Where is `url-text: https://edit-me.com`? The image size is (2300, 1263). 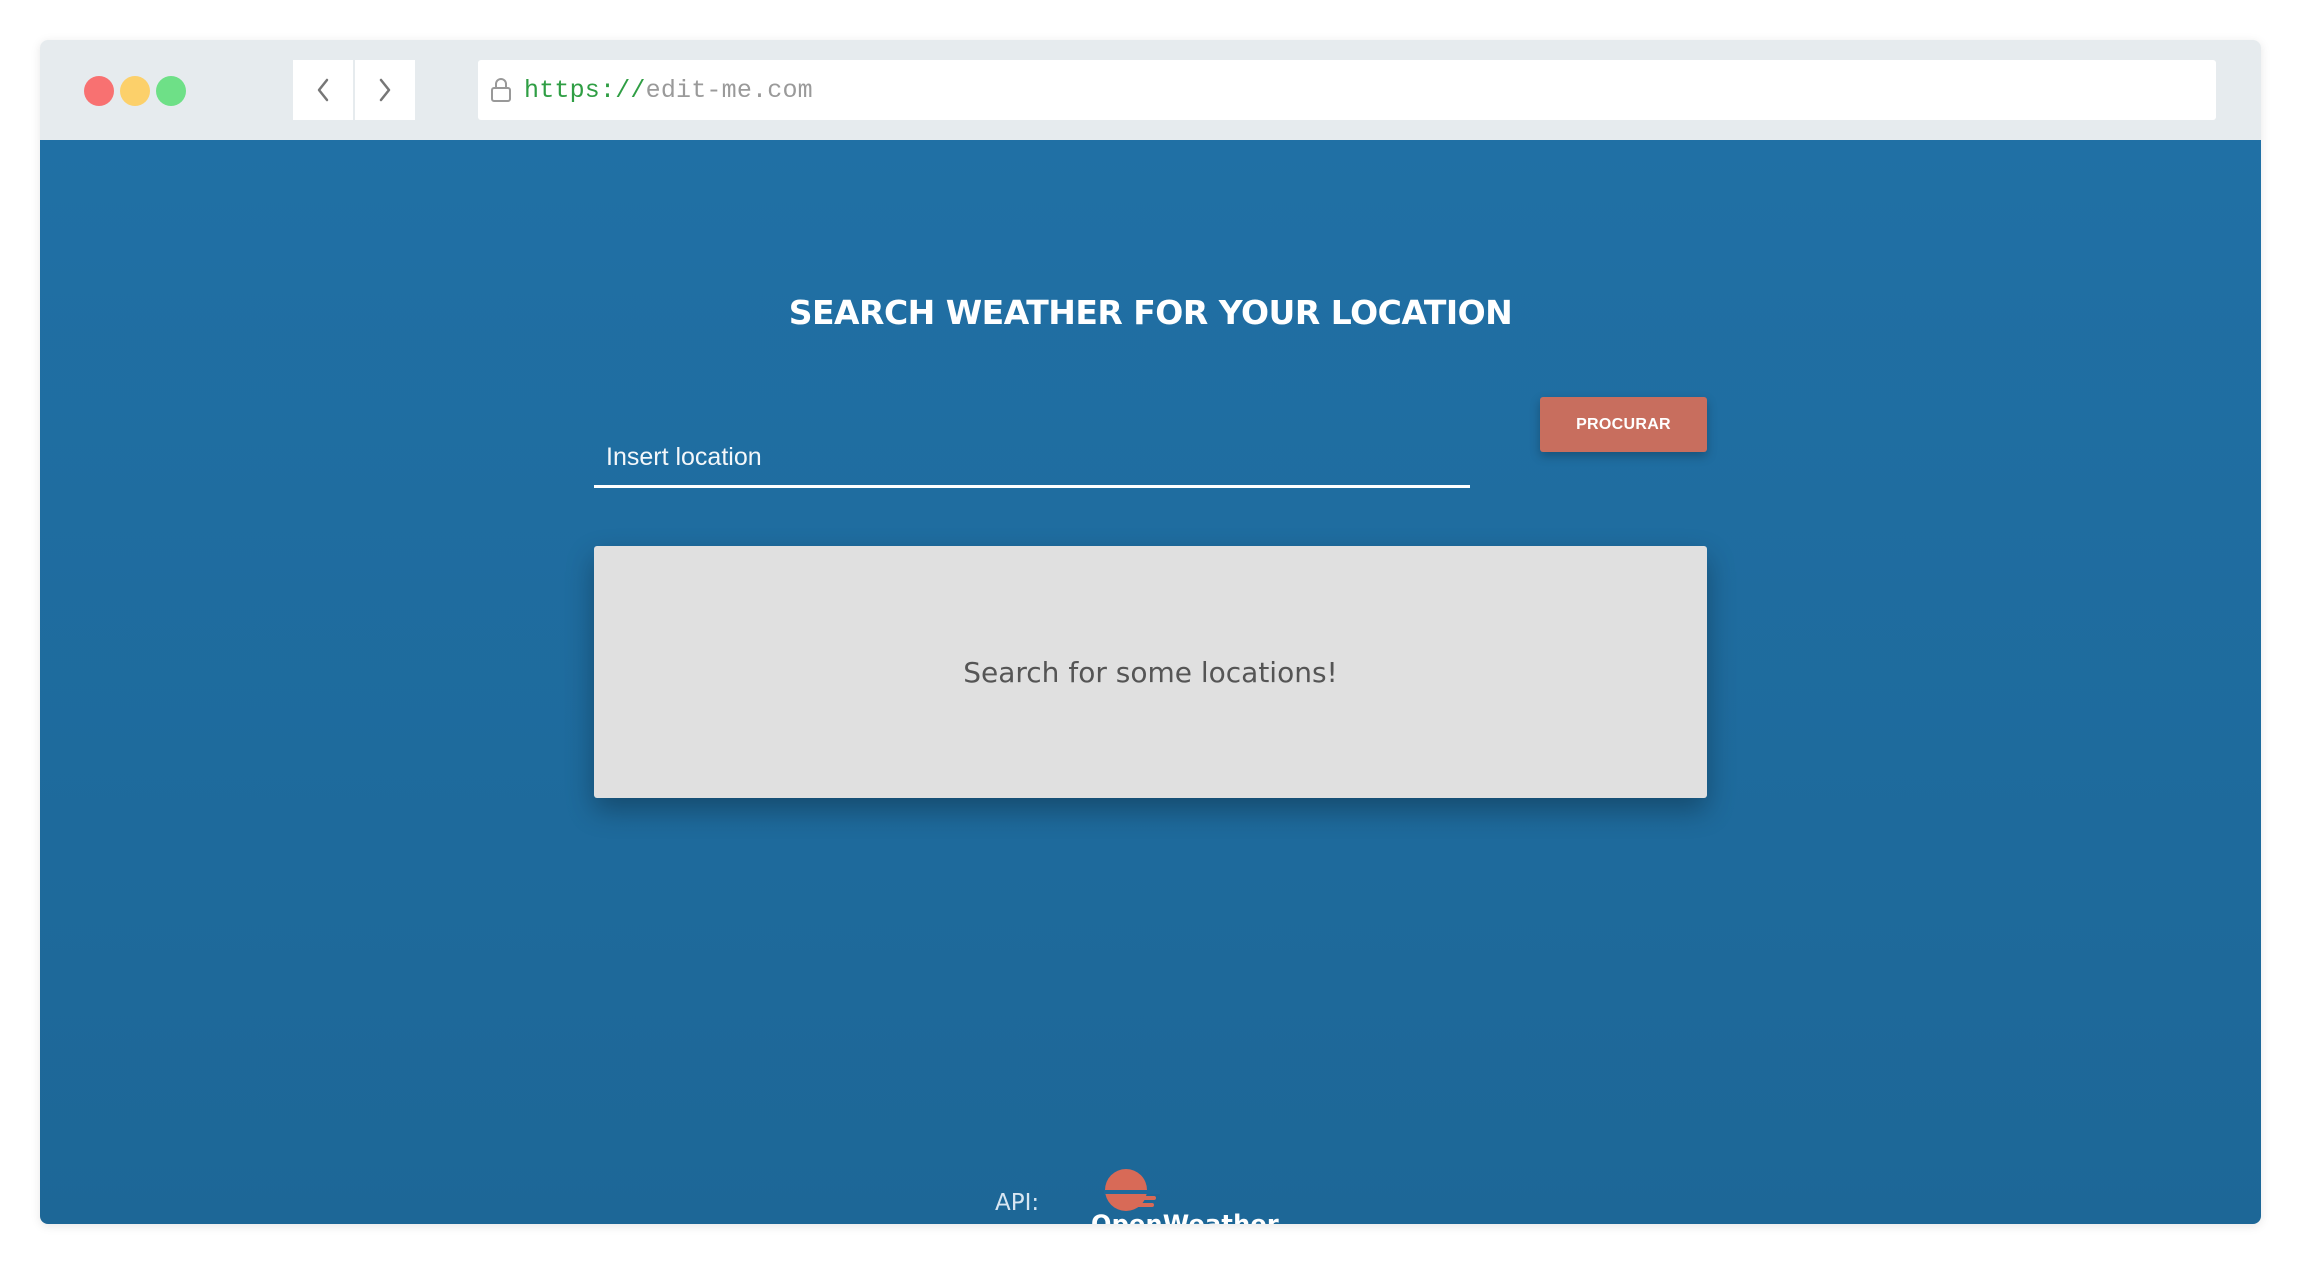 url-text: https://edit-me.com is located at coordinates (668, 90).